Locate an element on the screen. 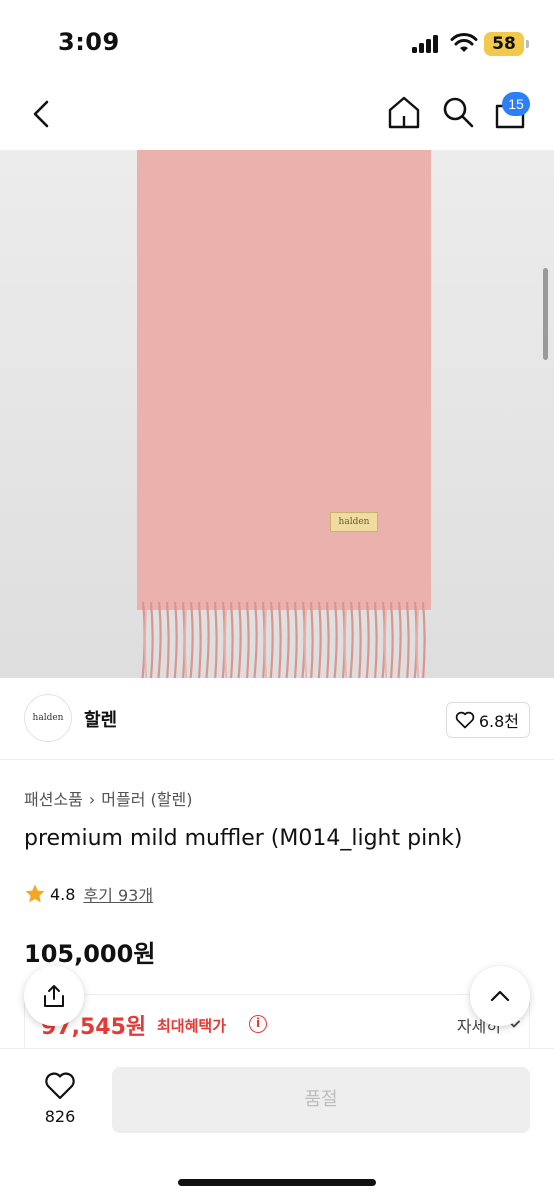  share-button is located at coordinates (54, 996).